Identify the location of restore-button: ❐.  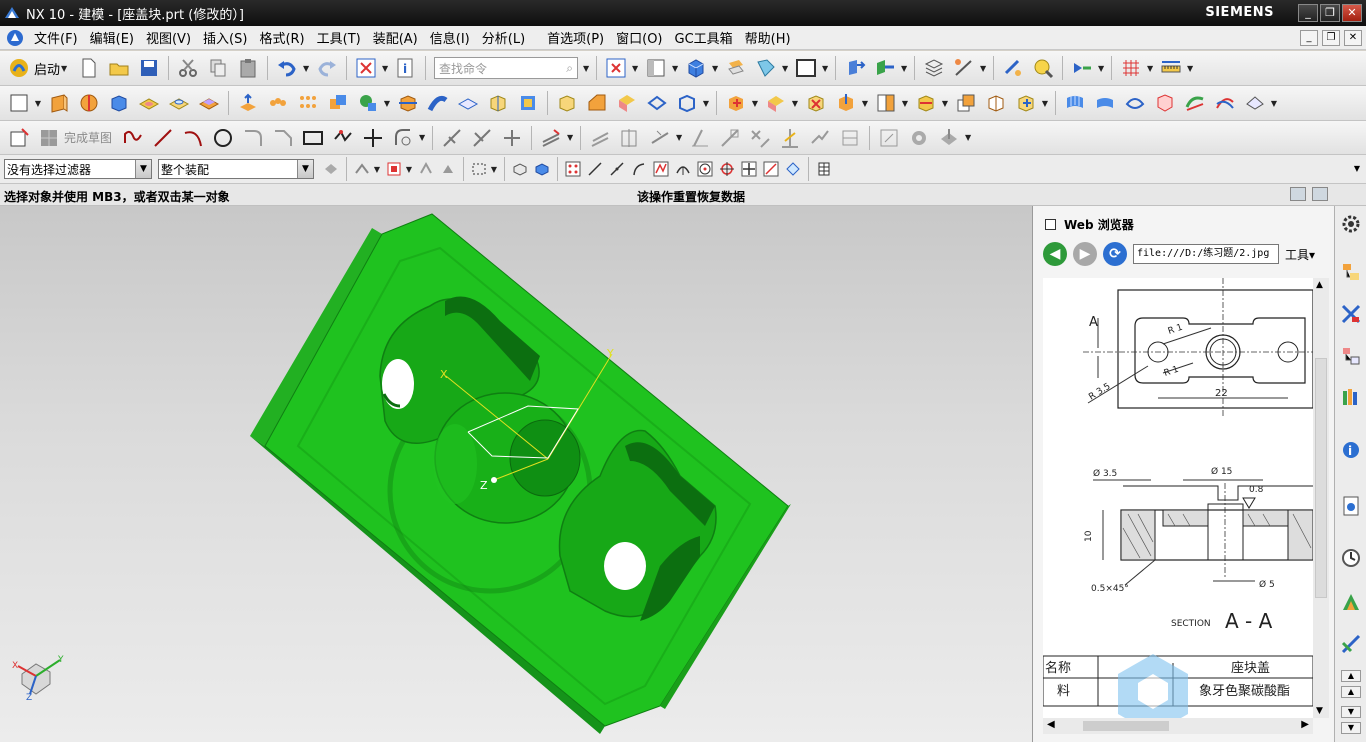
(1330, 13).